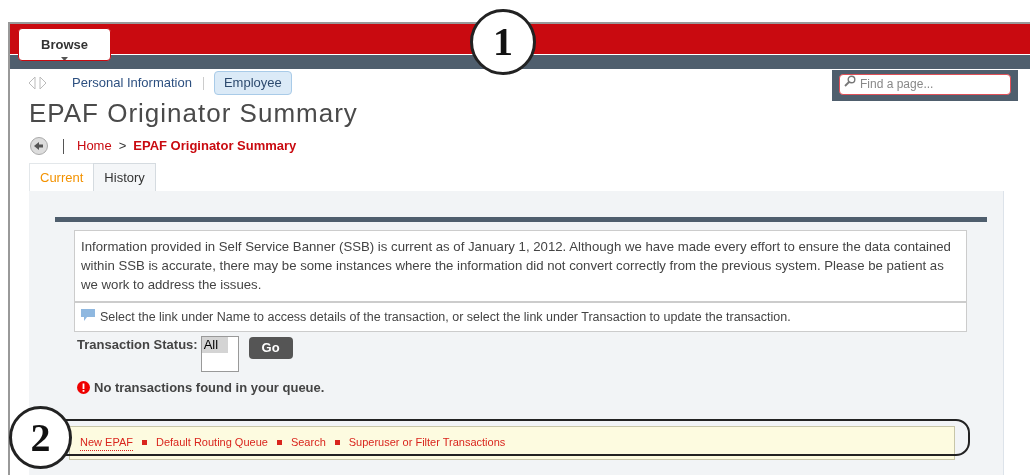 This screenshot has width=1030, height=475. What do you see at coordinates (516, 266) in the screenshot?
I see `info-message: Information provided in Self Service Banner (SSB) is current as of January 1, 2012. Although we have made every effort to ensure the data contained within SSB is accurate, there may be some instances where the information did not convert correctly from the previous system. Please be patient as we work to address the issues.` at bounding box center [516, 266].